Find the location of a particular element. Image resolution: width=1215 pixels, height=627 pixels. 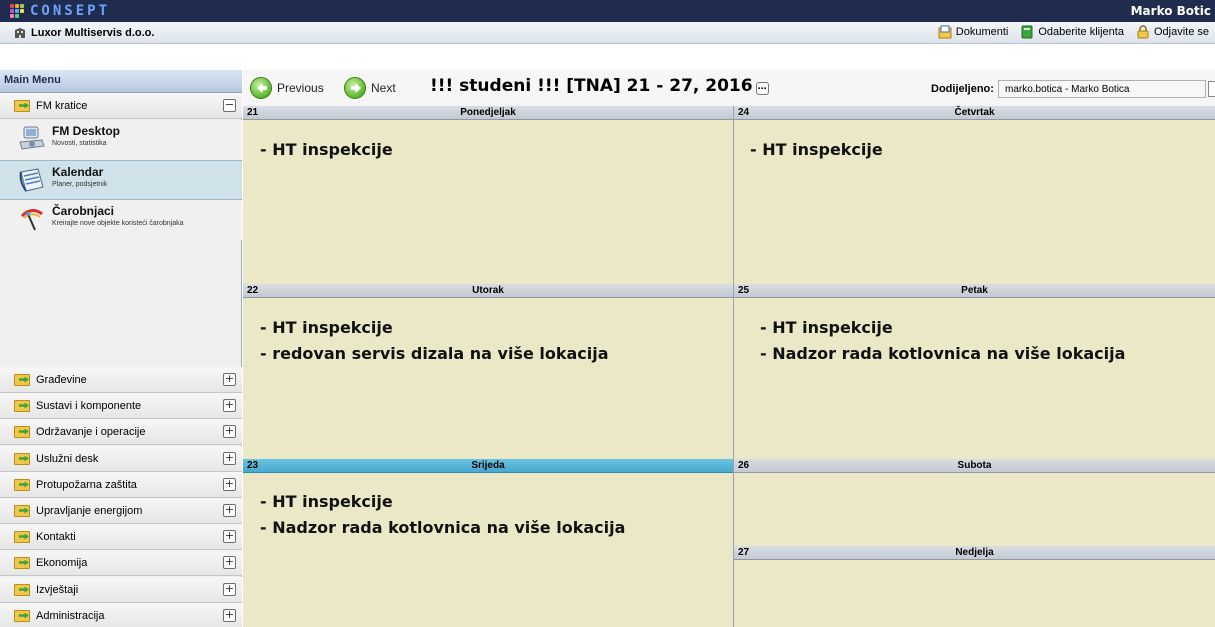

accordion-section: Ekonomija + is located at coordinates (121, 563).